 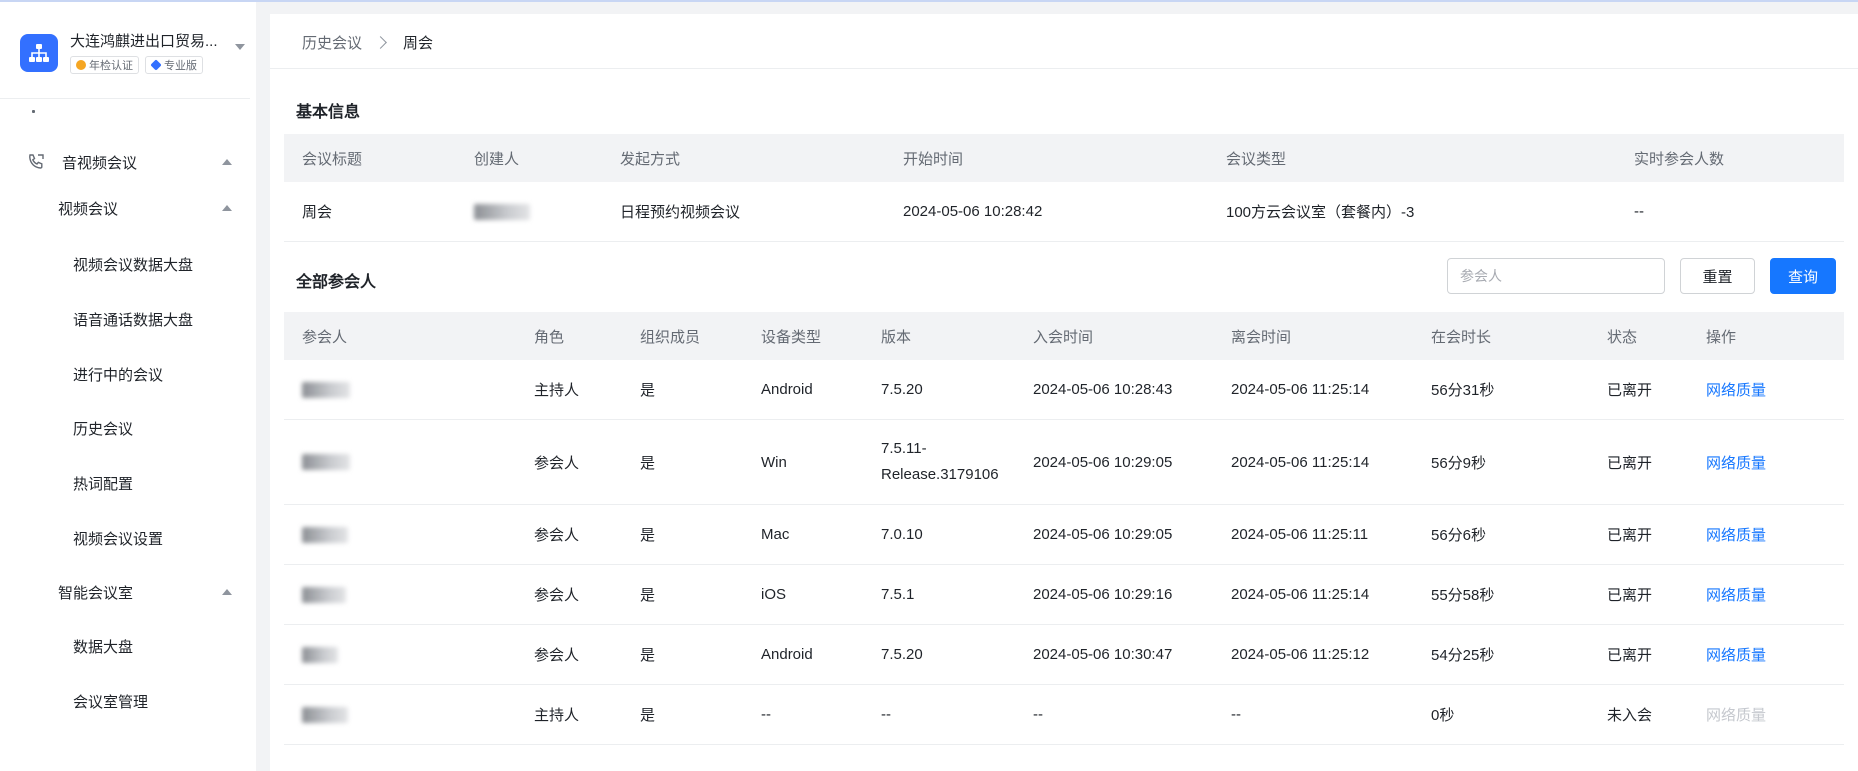 I want to click on join-time-cell: 2024-05-06 10:29:05, so click(x=1103, y=534).